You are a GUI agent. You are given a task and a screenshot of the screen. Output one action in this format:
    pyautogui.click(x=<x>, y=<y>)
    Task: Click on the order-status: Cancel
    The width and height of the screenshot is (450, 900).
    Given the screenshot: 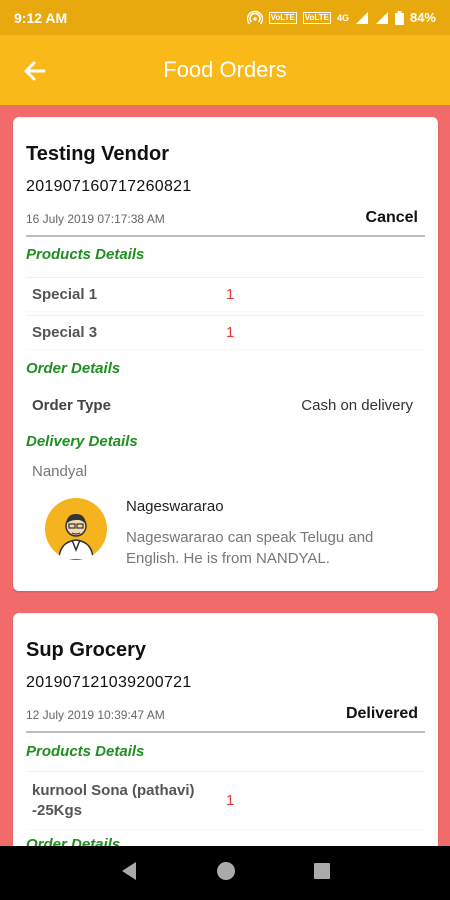 What is the action you would take?
    pyautogui.click(x=391, y=217)
    